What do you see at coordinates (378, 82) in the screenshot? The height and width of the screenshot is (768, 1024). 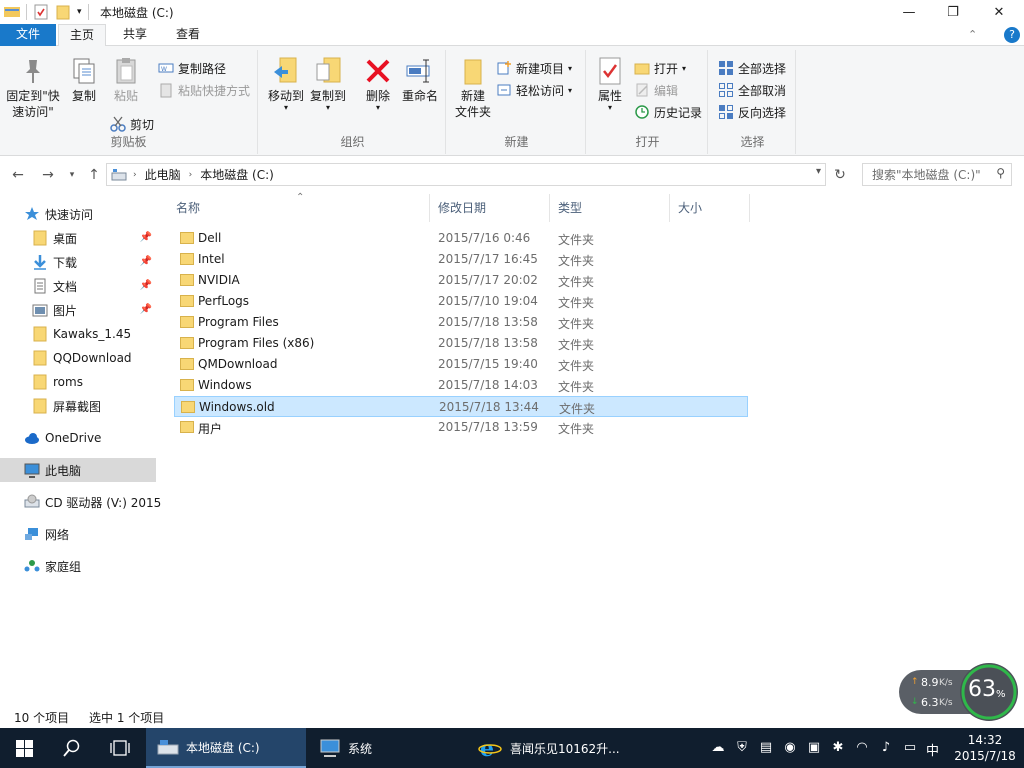 I see `delete-button: 删除 ▾` at bounding box center [378, 82].